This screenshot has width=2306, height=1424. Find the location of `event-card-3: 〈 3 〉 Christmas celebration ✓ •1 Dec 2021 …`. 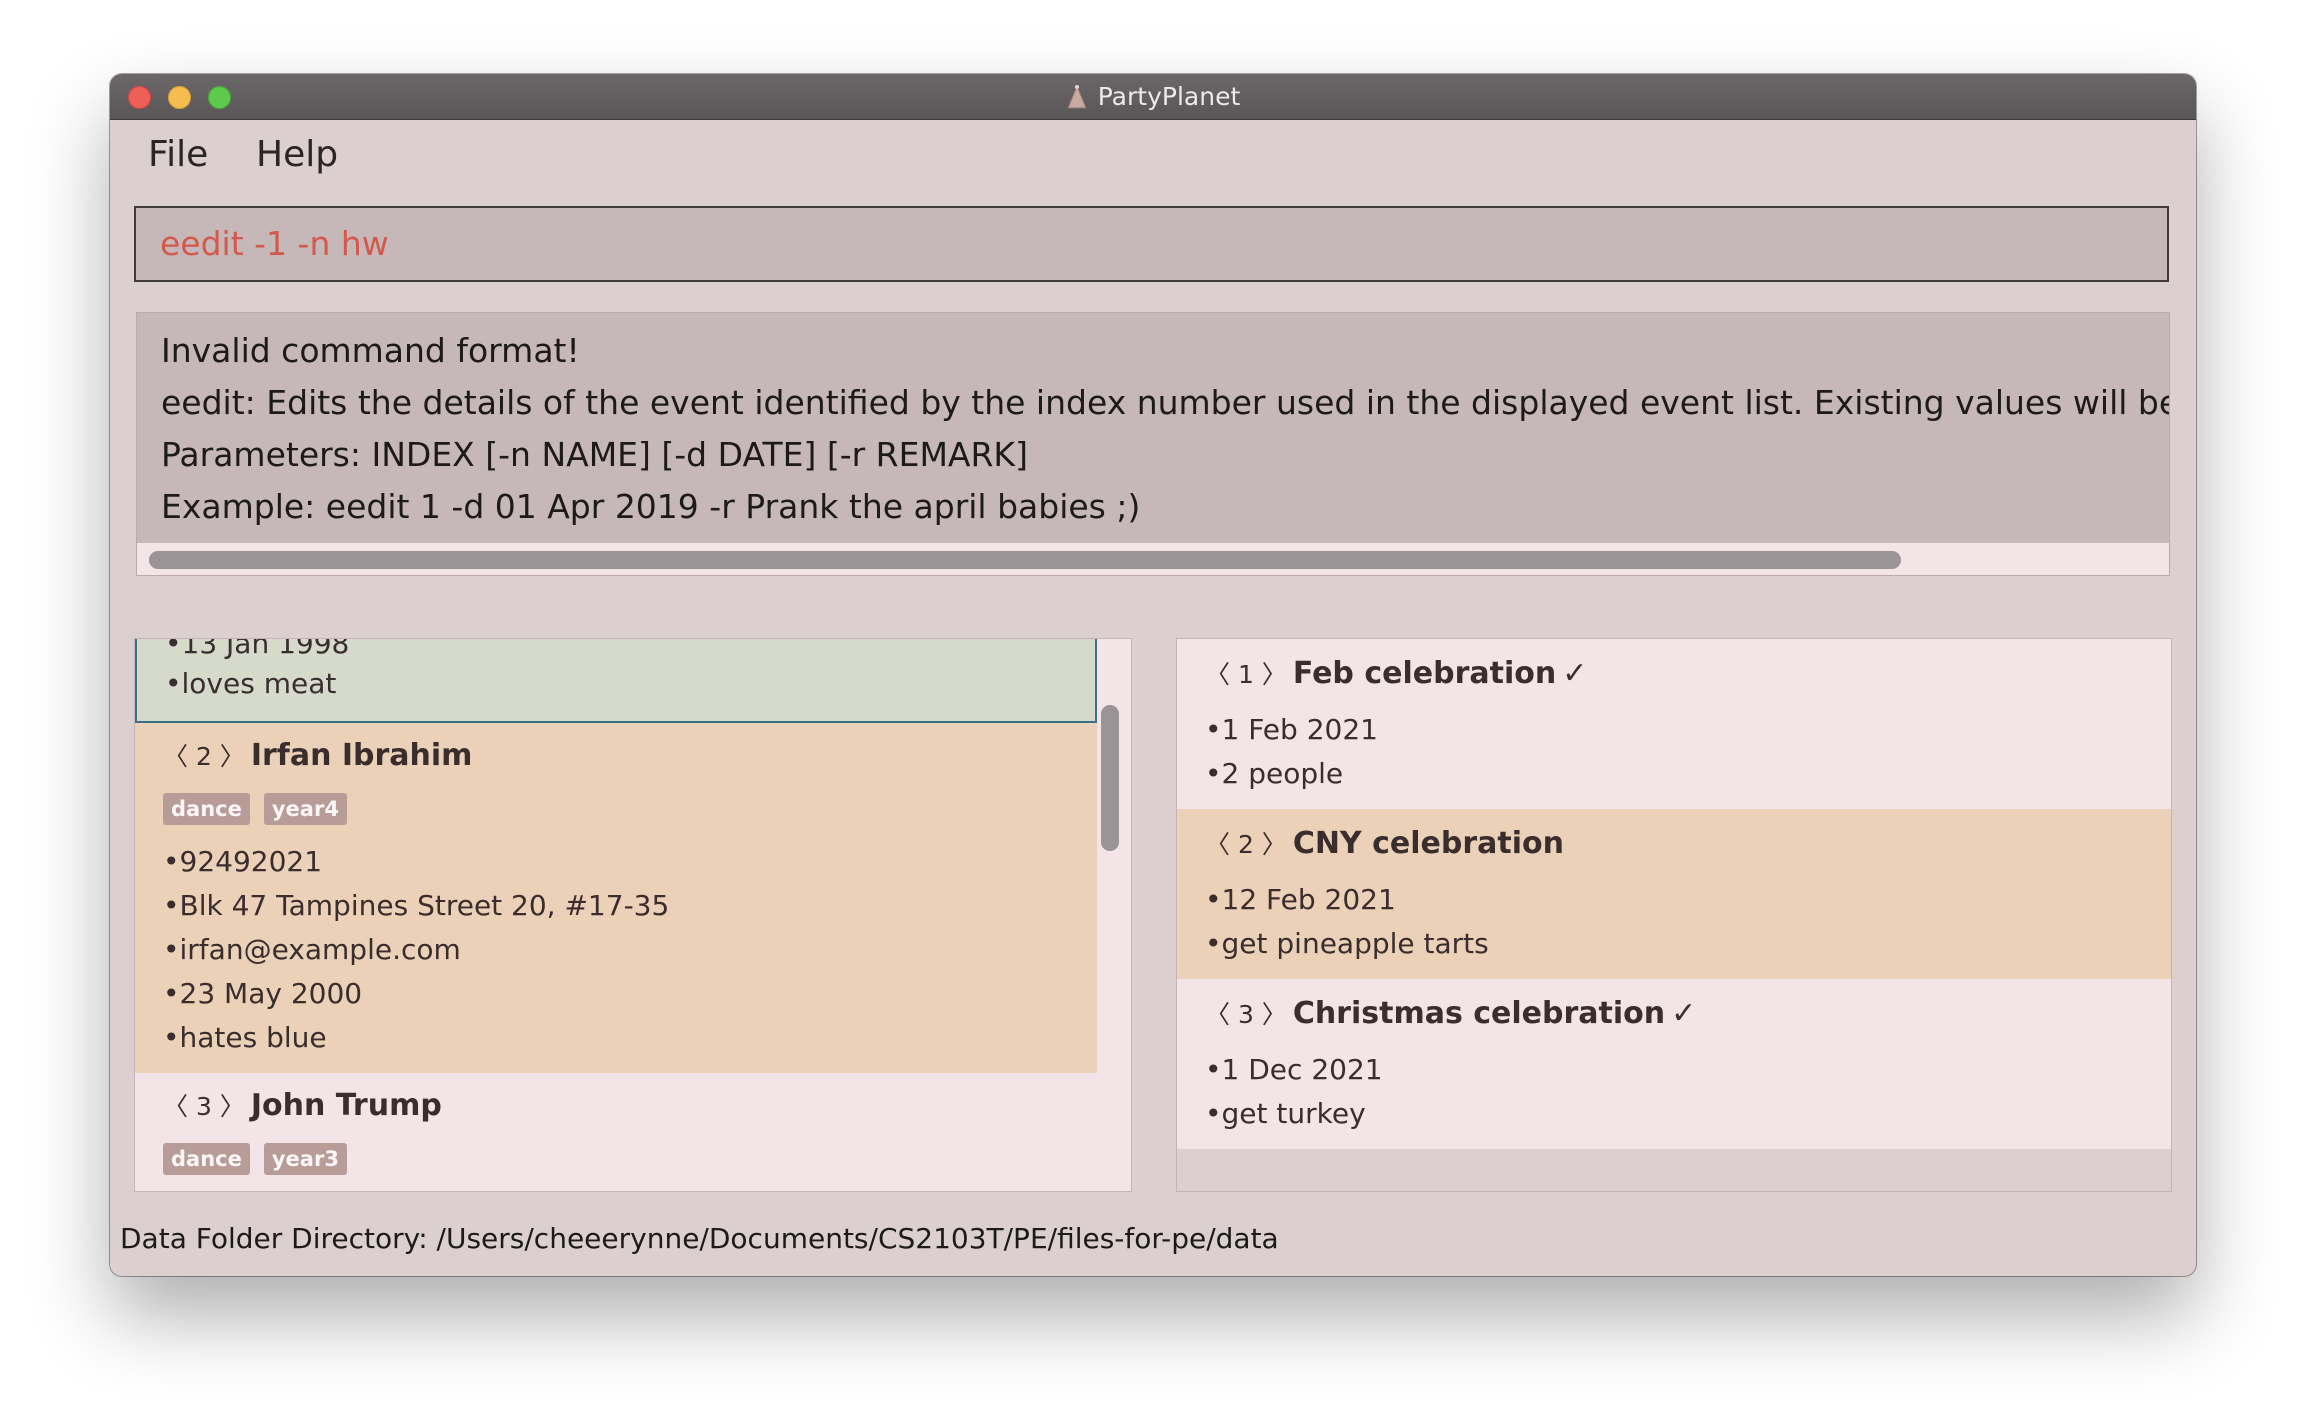

event-card-3: 〈 3 〉 Christmas celebration ✓ •1 Dec 2021 … is located at coordinates (1674, 1064).